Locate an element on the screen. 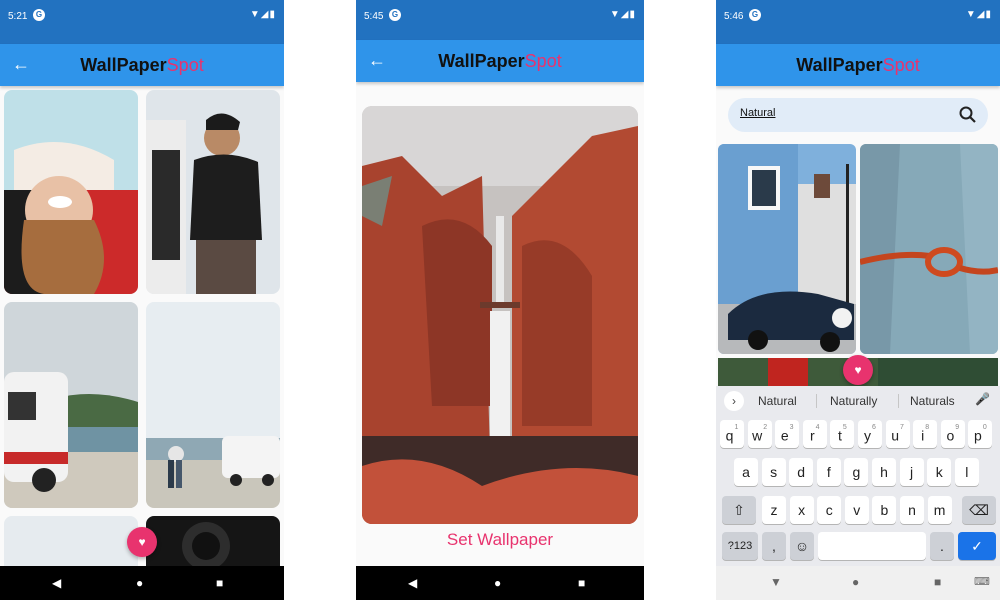  key-b: b is located at coordinates (884, 510).